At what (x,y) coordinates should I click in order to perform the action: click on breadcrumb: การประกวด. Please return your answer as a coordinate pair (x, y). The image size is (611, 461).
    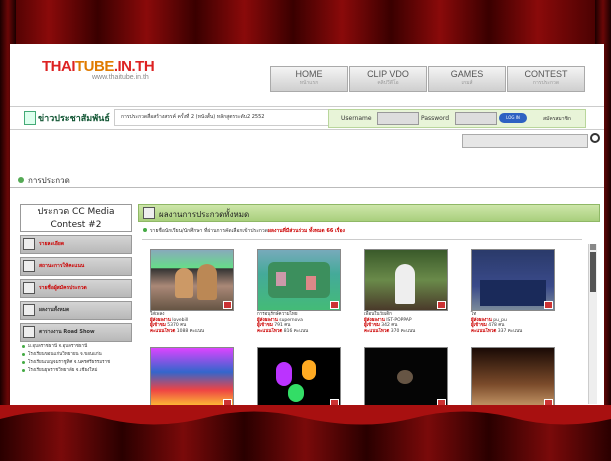
    Looking at the image, I should click on (49, 180).